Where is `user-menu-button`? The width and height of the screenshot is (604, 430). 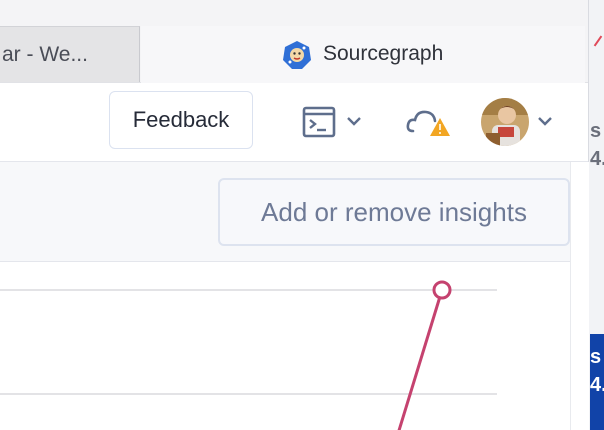
user-menu-button is located at coordinates (520, 122).